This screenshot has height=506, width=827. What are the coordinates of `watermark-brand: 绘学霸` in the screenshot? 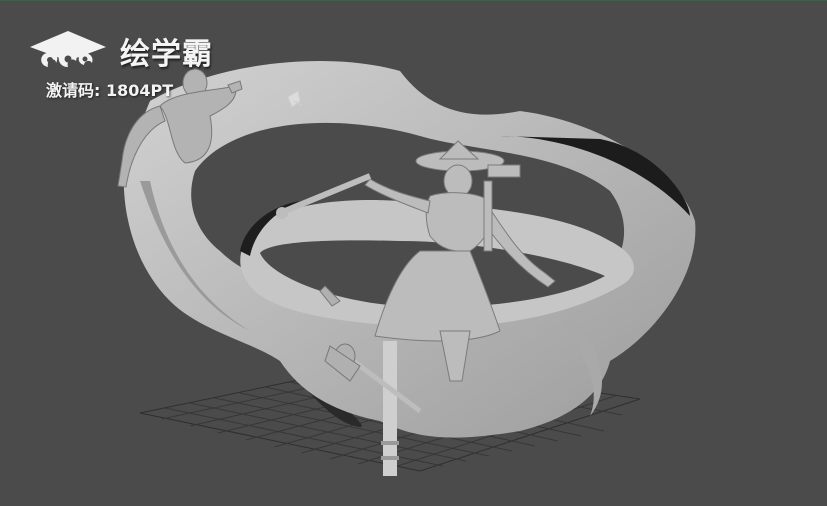 It's located at (166, 54).